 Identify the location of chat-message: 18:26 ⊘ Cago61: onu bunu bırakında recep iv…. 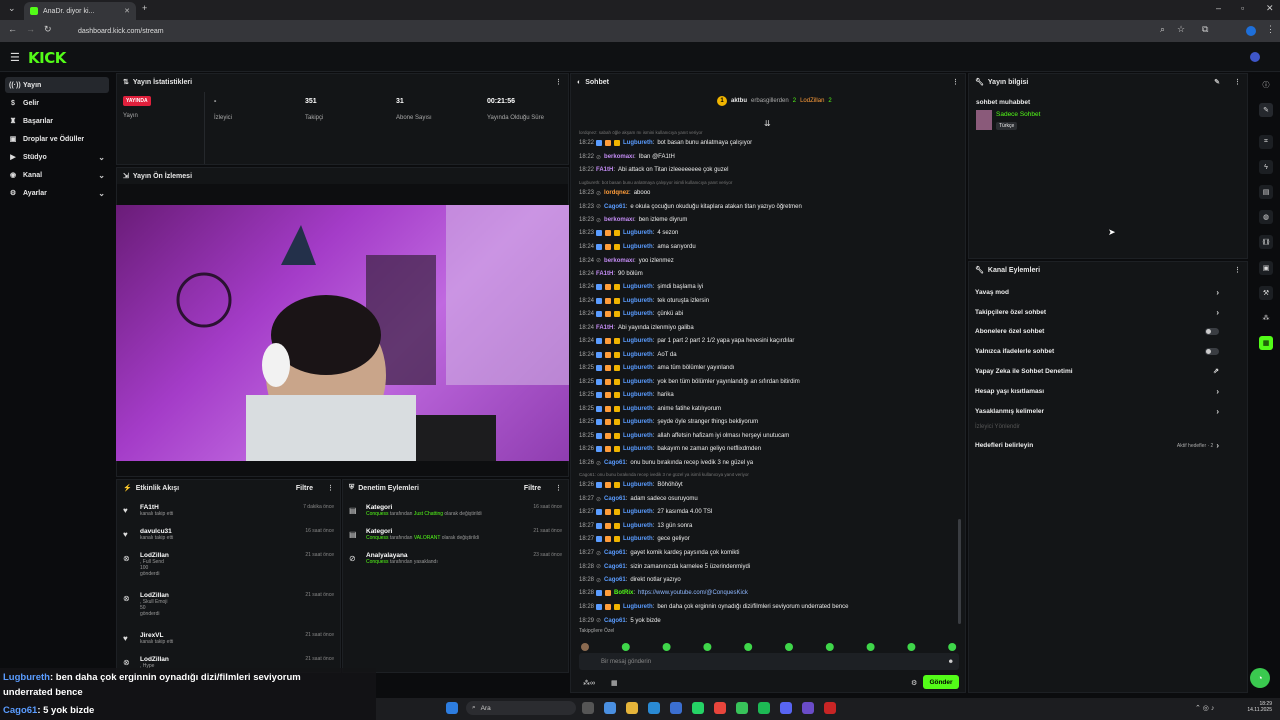
(666, 463).